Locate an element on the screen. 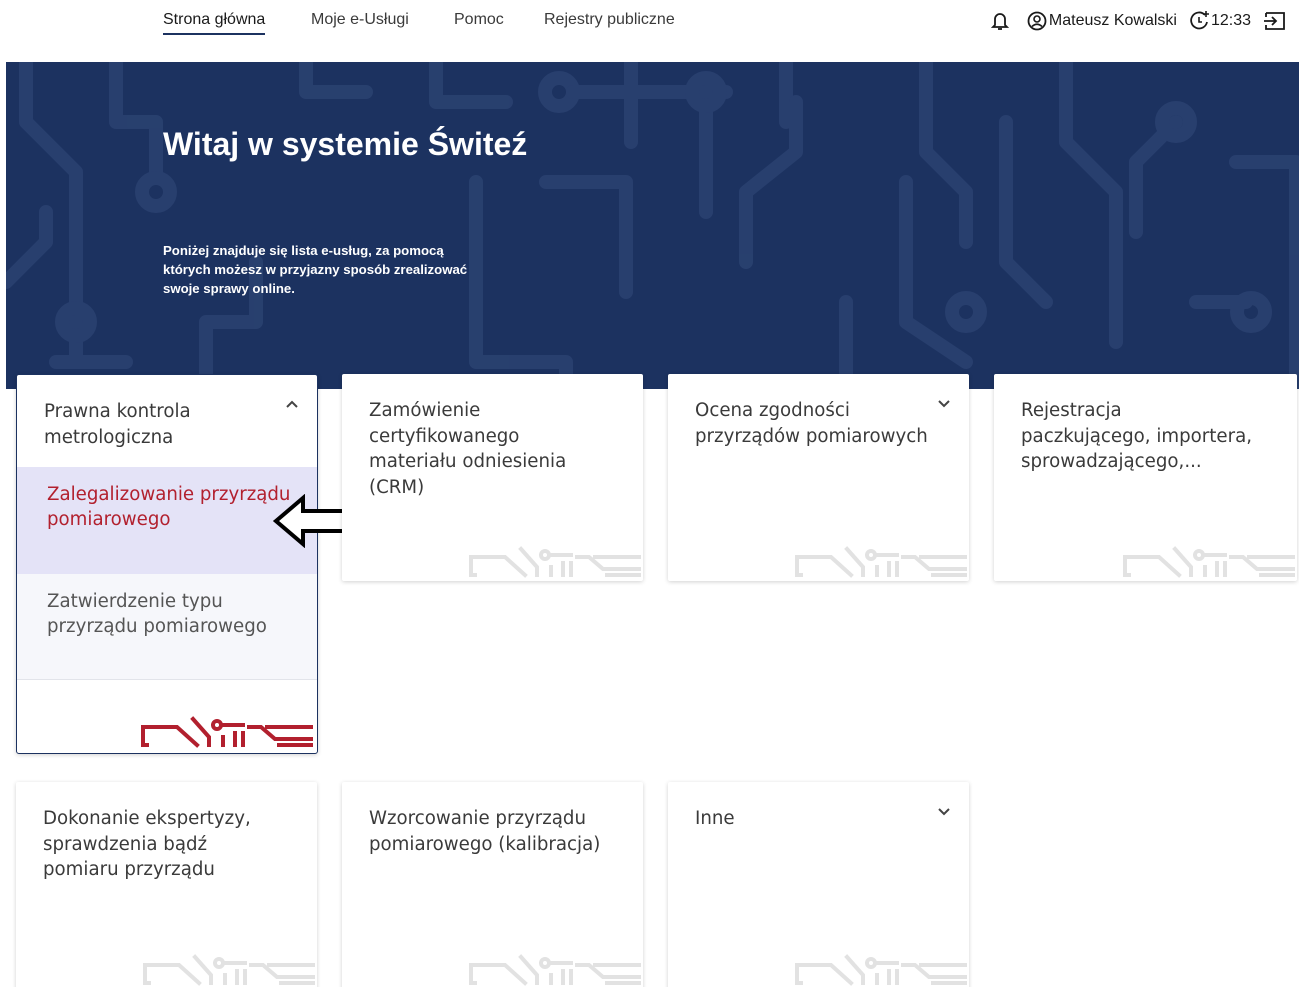  service-card-other: Inne is located at coordinates (818, 884).